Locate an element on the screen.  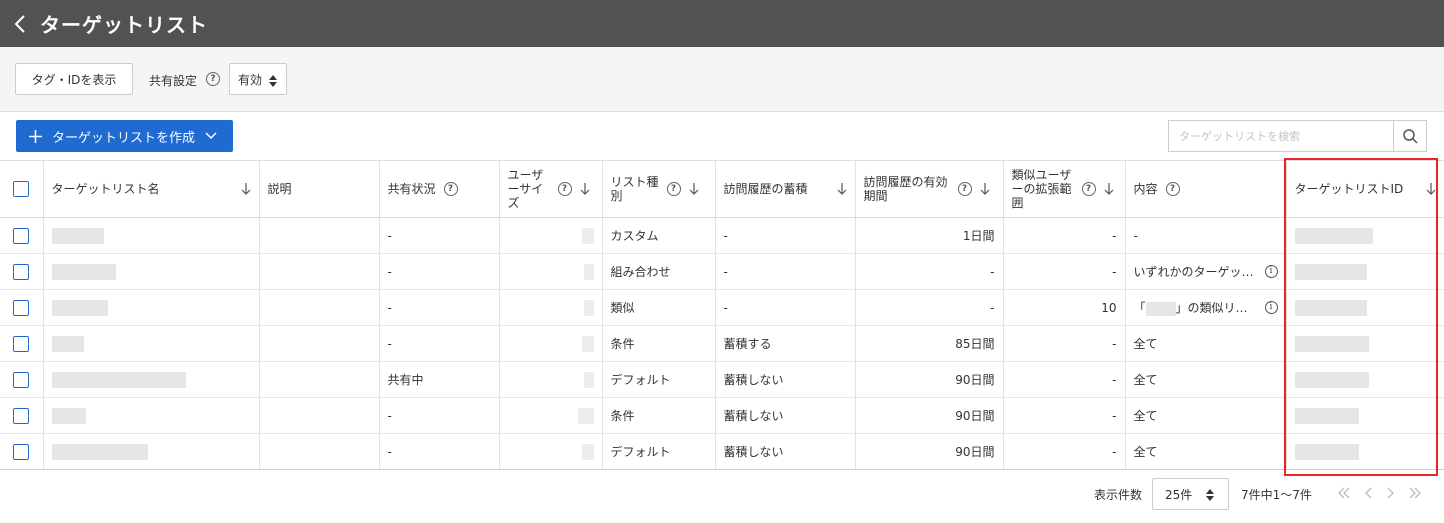
cell-content: いずれかのターゲッ… i is located at coordinates (1206, 271).